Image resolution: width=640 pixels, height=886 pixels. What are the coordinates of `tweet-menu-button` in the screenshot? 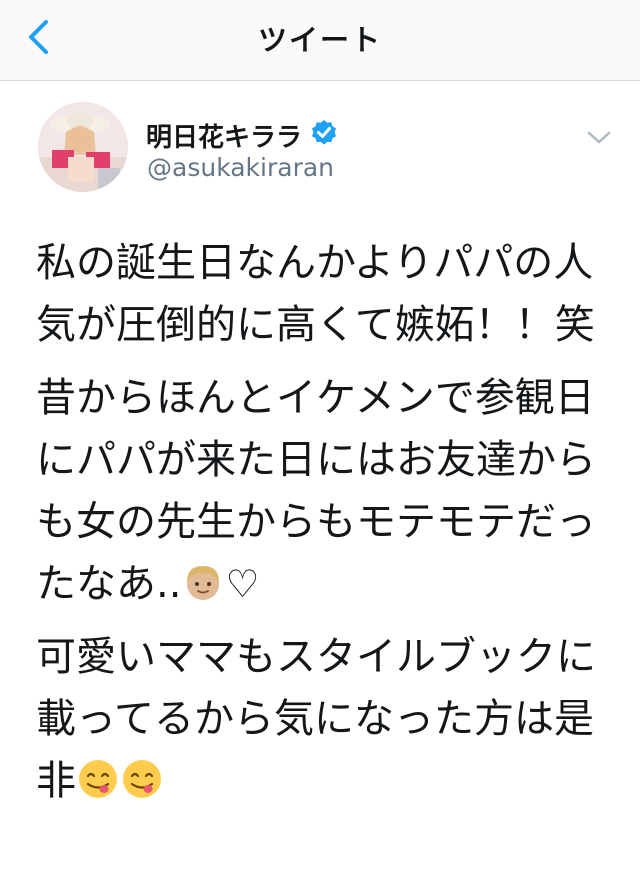 It's located at (599, 137).